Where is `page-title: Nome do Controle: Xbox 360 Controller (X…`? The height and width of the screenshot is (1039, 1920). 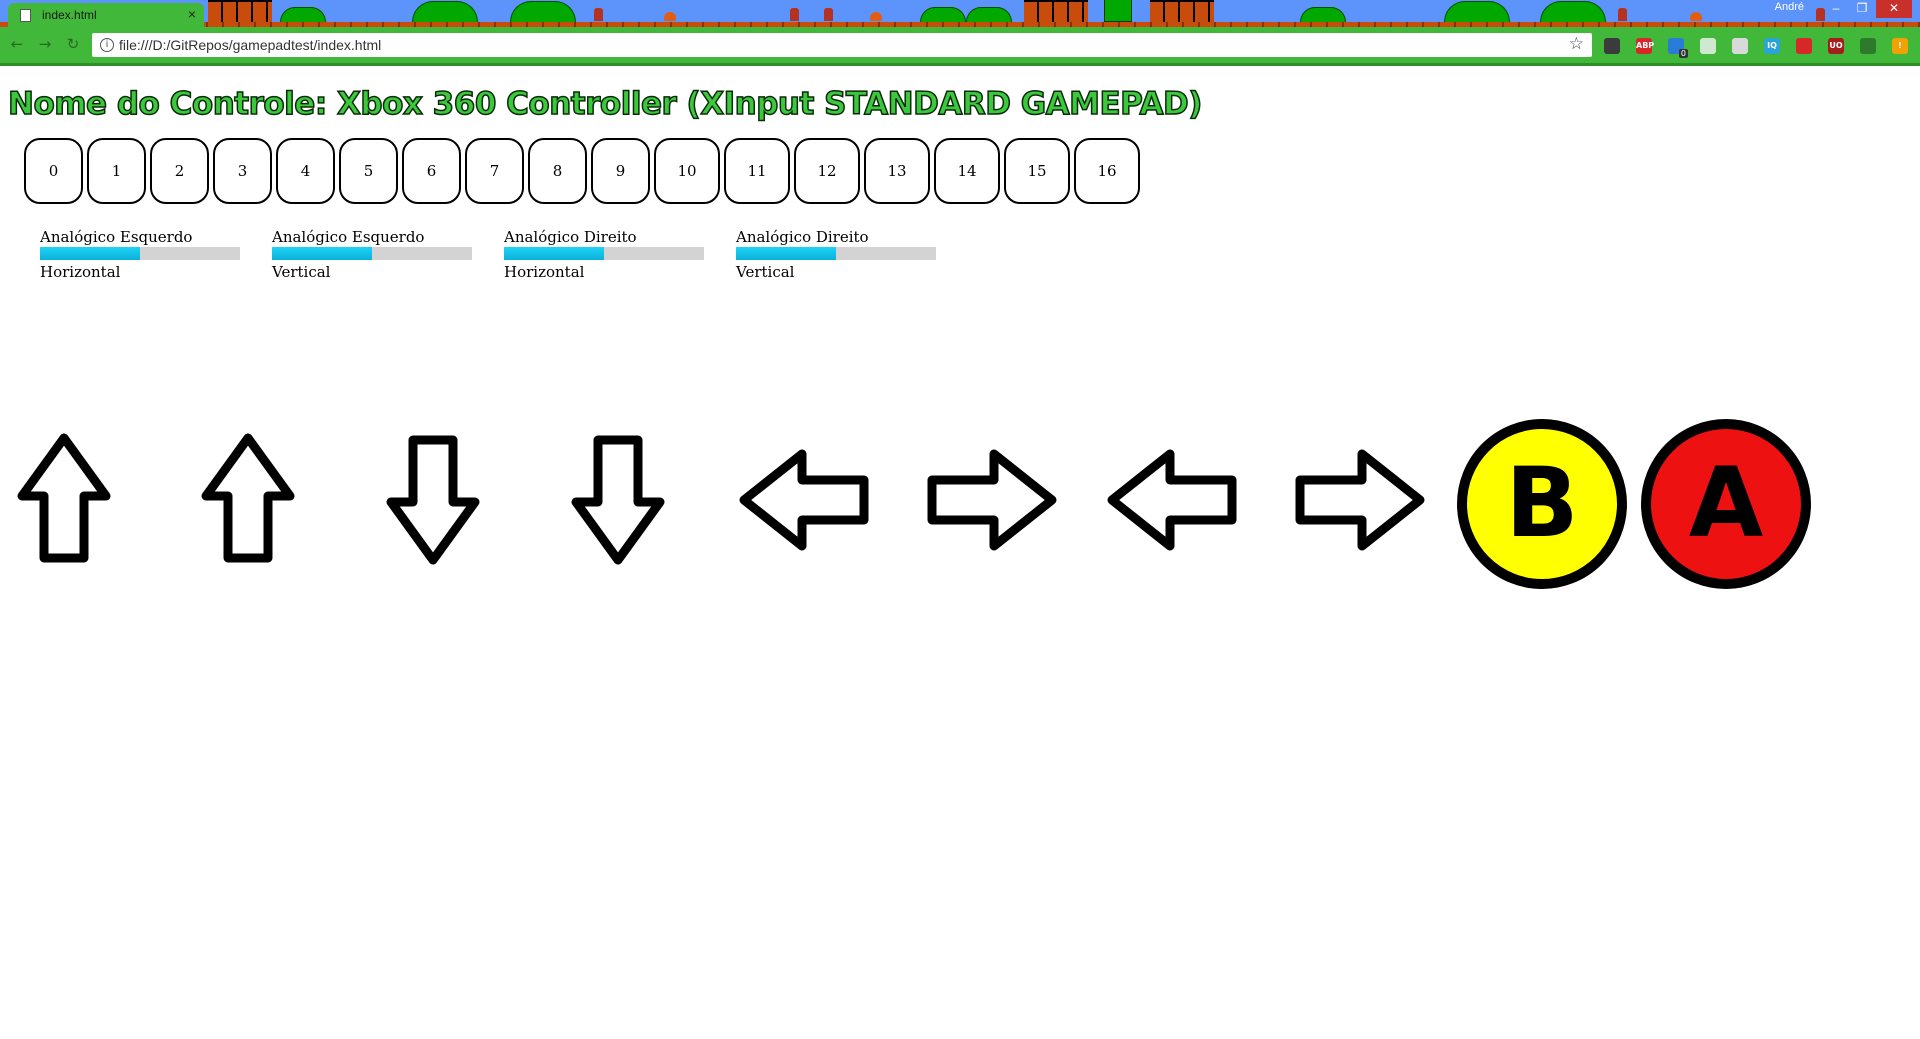
page-title: Nome do Controle: Xbox 360 Controller (X… is located at coordinates (605, 104).